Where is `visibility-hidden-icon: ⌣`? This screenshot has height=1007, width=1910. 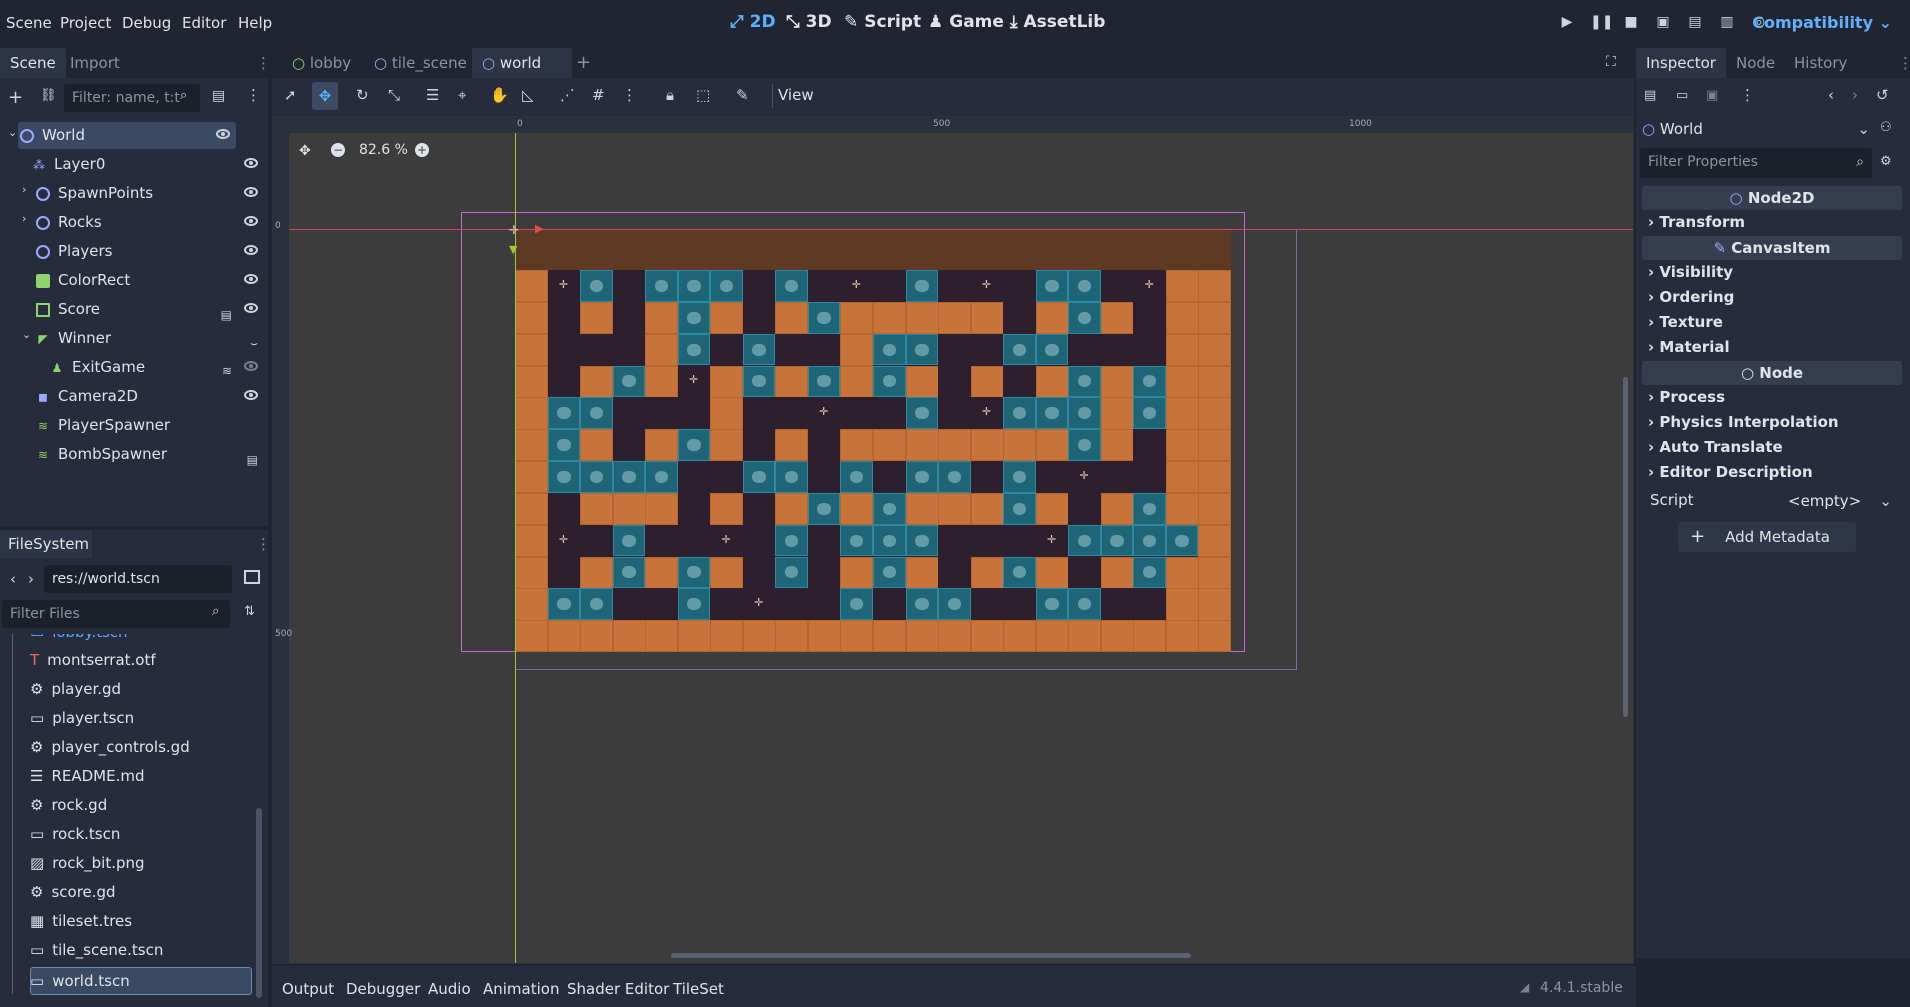
visibility-hidden-icon: ⌣ is located at coordinates (254, 343).